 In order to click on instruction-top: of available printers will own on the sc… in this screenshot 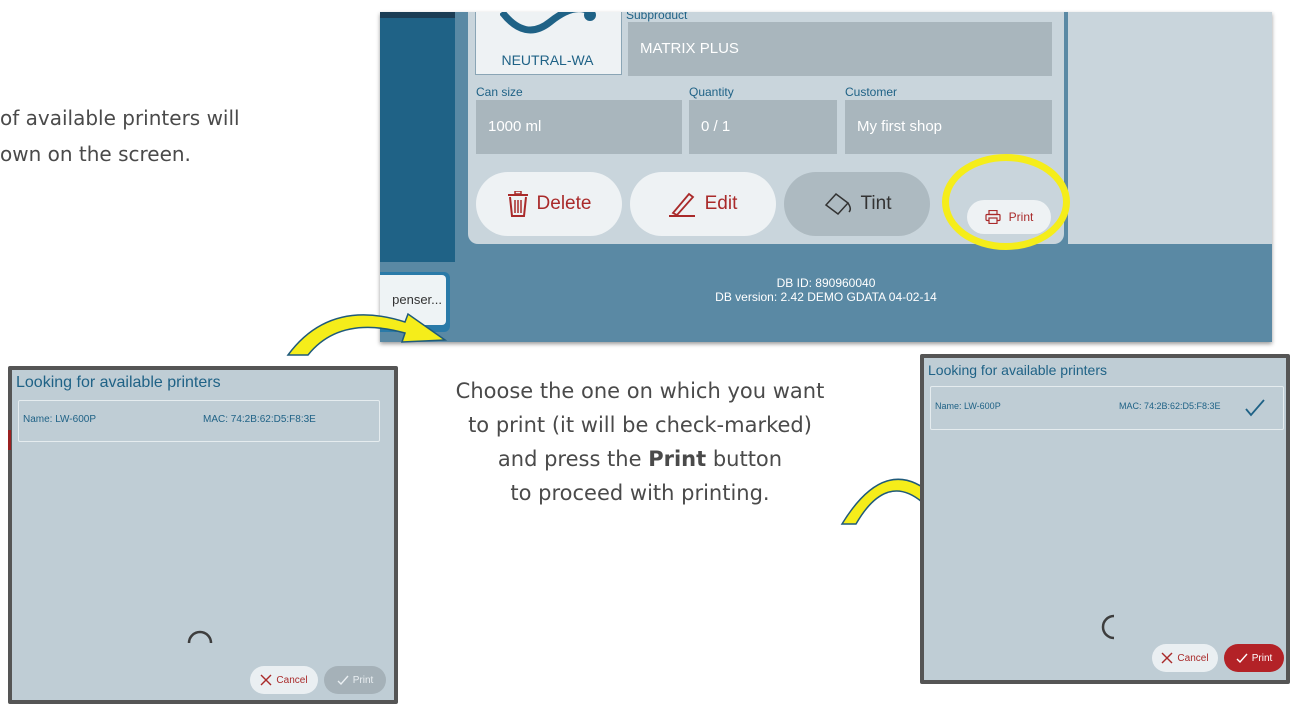, I will do `click(180, 136)`.